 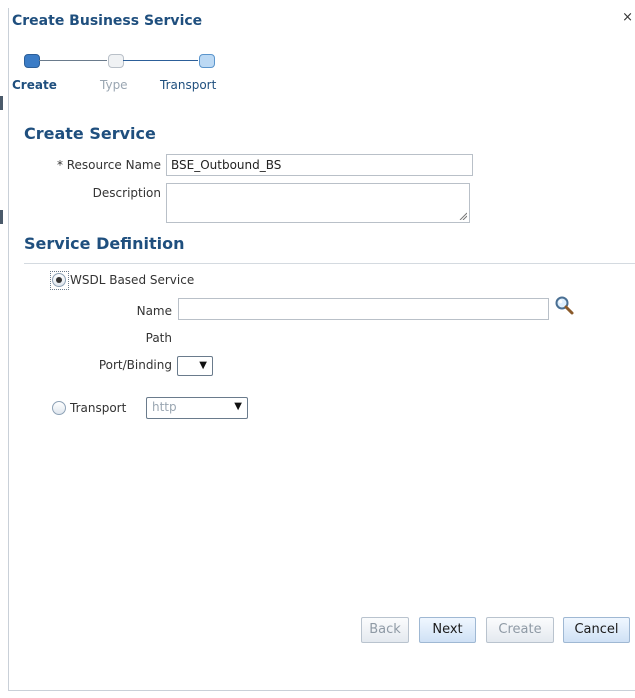 I want to click on train-stop-type, so click(x=116, y=61).